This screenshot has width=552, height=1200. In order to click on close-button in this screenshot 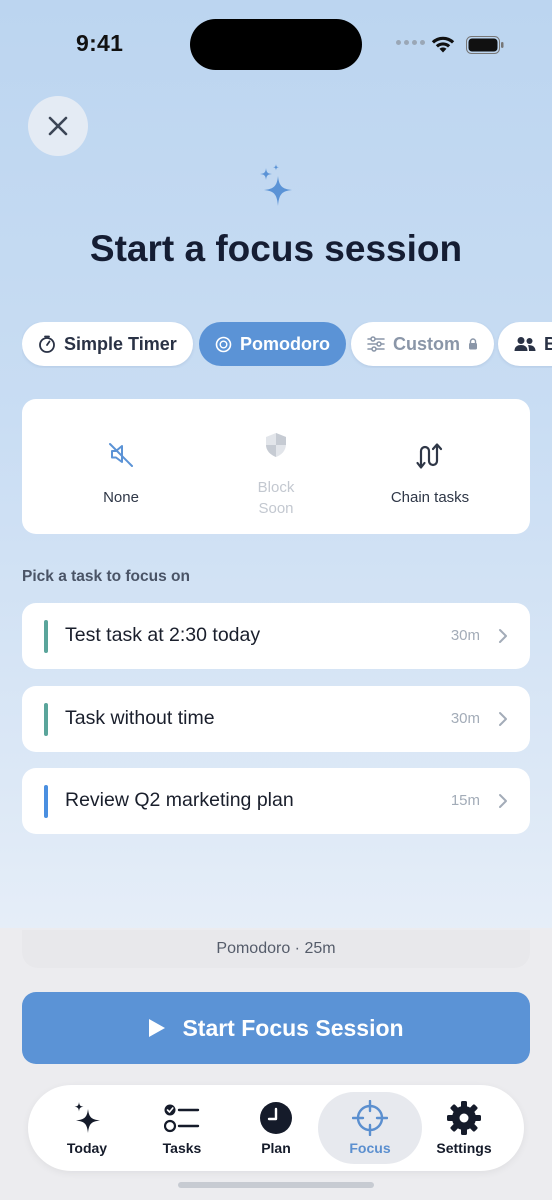, I will do `click(58, 126)`.